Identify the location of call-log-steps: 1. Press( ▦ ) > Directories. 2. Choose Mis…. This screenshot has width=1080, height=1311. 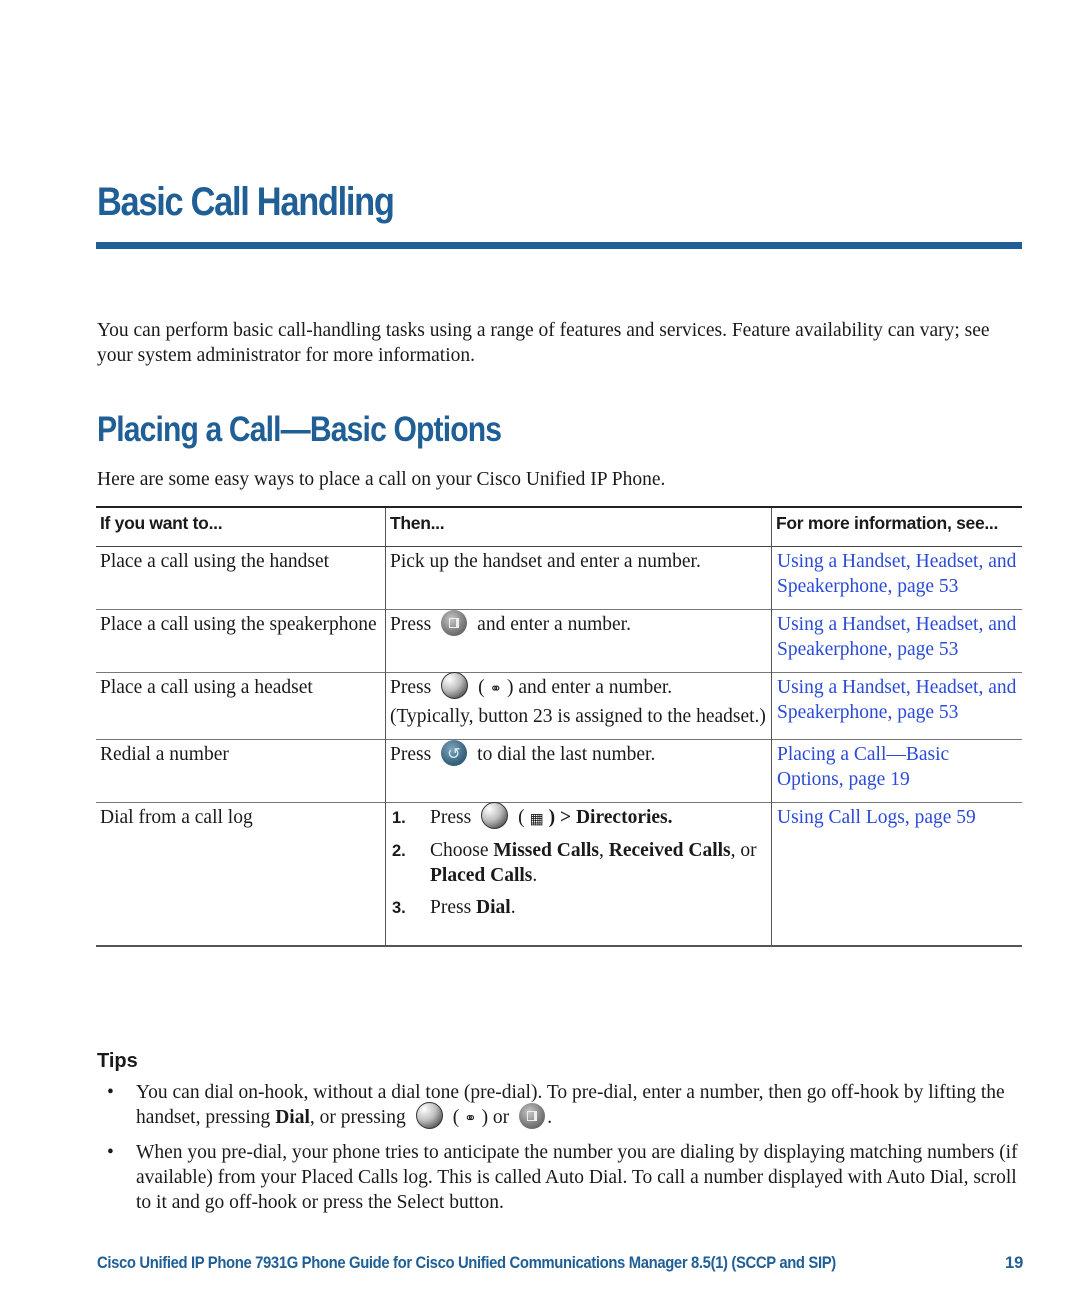
(576, 861).